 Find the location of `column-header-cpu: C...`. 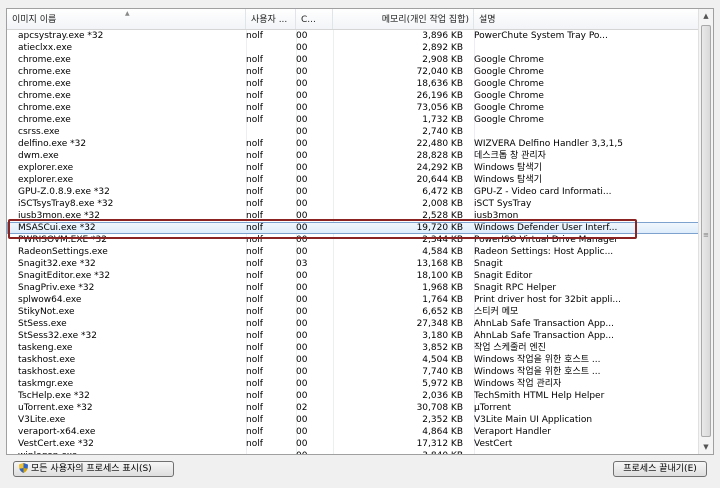

column-header-cpu: C... is located at coordinates (314, 19).